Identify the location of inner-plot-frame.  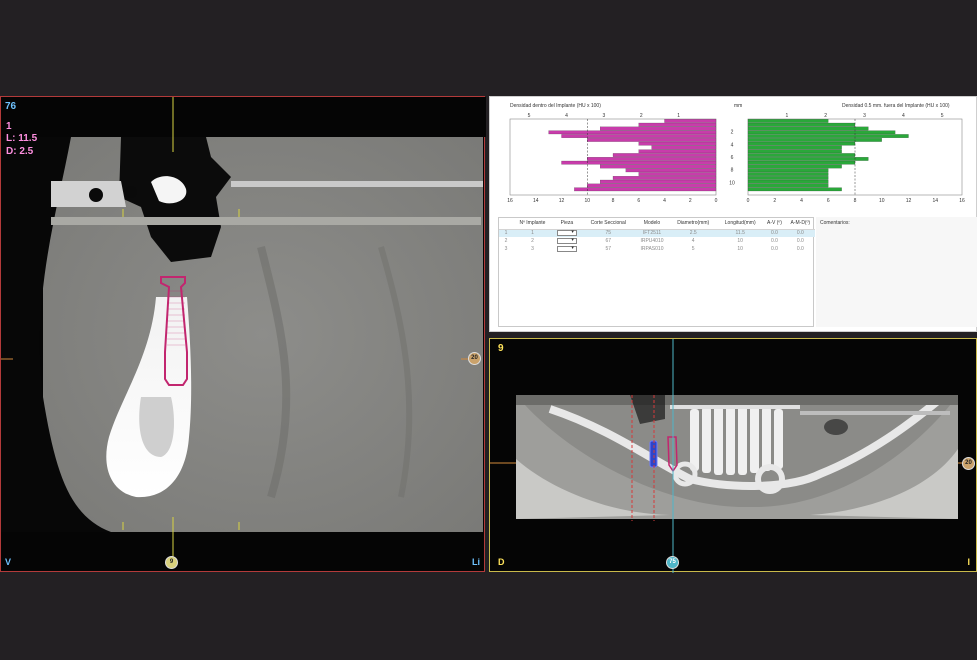
(613, 157).